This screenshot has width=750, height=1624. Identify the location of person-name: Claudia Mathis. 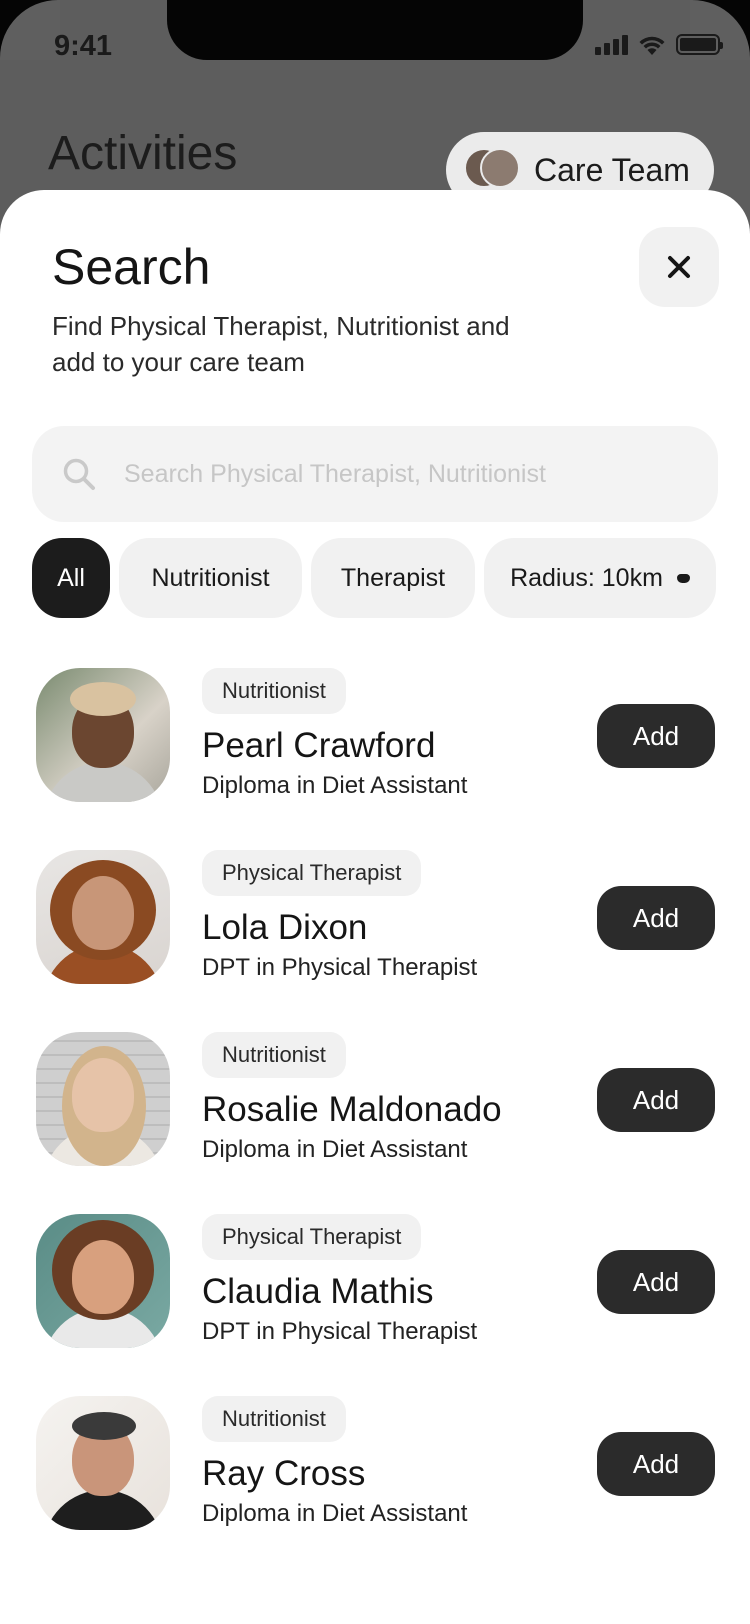
(318, 1291).